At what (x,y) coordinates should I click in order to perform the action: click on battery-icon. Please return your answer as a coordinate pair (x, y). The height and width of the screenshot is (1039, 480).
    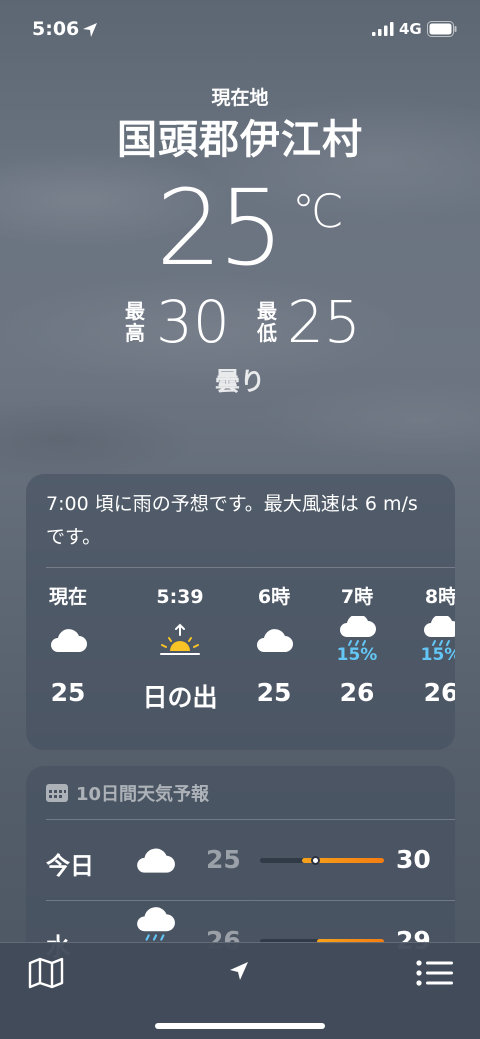
    Looking at the image, I should click on (442, 29).